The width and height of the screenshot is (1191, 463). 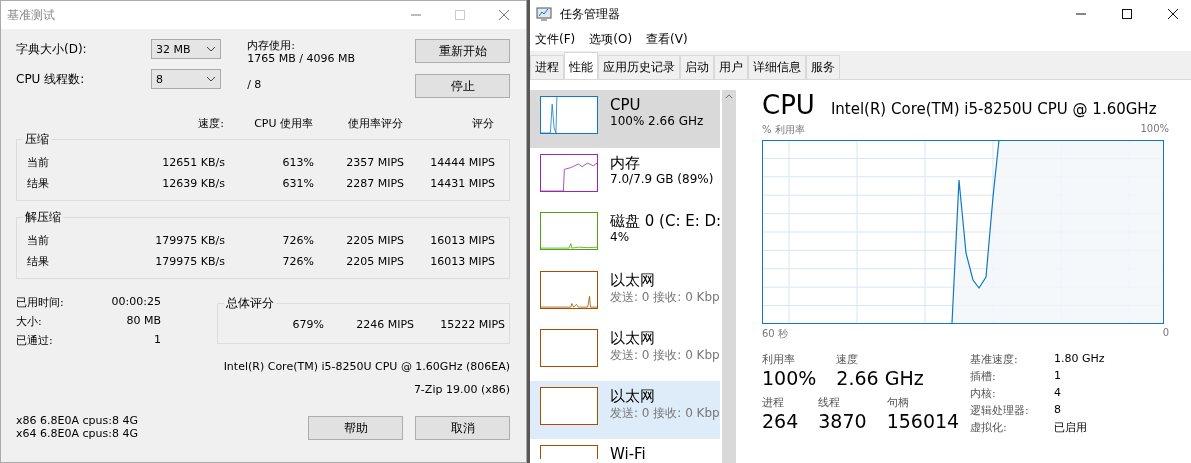 I want to click on table-cell-text: 2357 MIPS, so click(x=374, y=163).